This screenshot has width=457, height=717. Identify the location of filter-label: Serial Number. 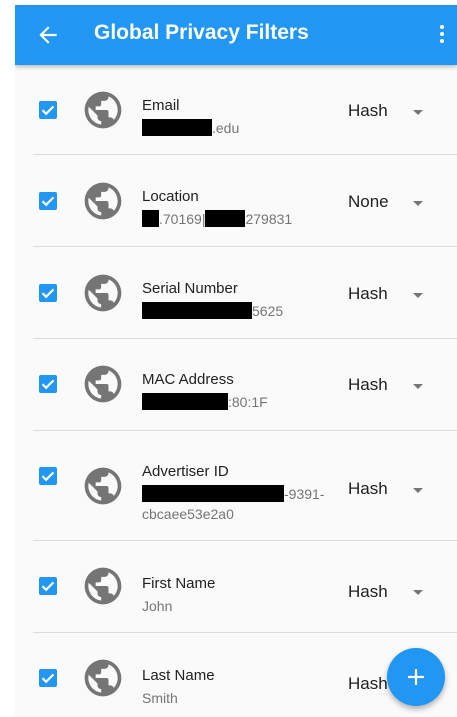
(190, 288).